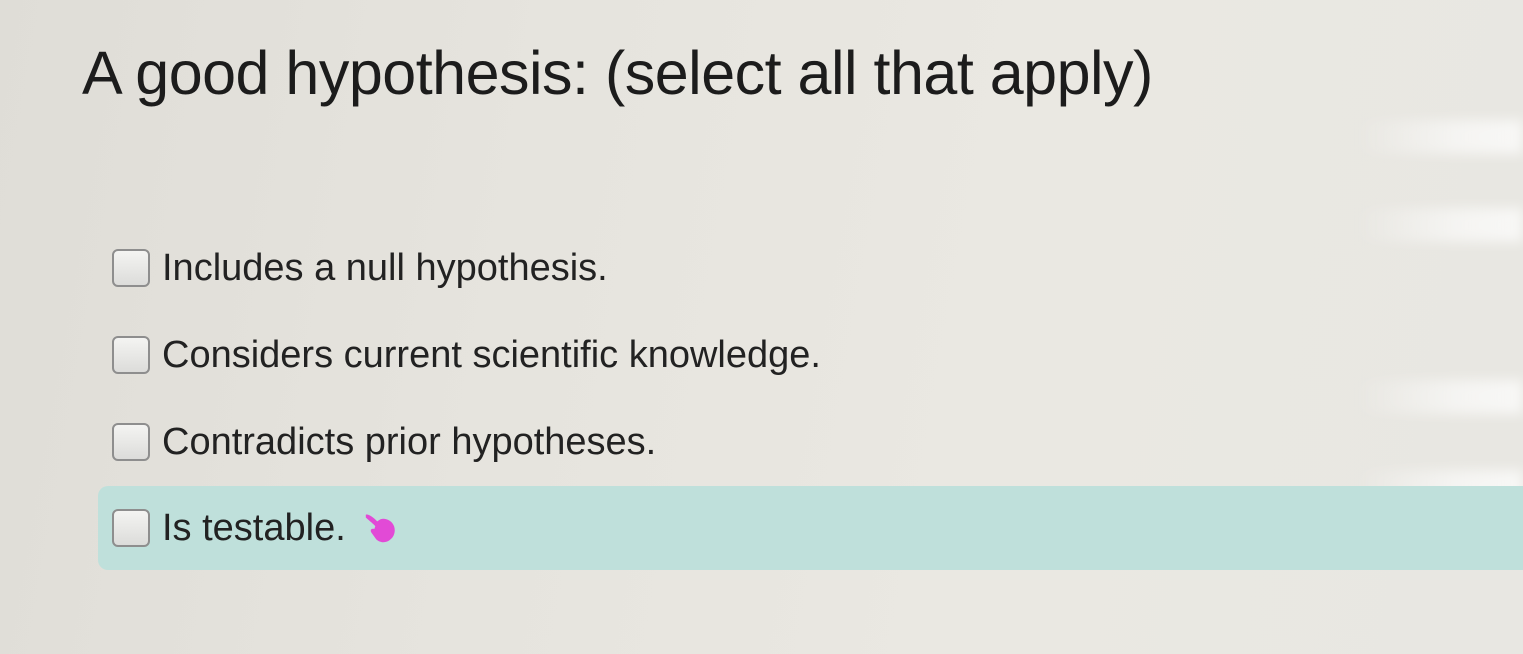 This screenshot has width=1523, height=654. Describe the element at coordinates (254, 527) in the screenshot. I see `option-label: Is testable.` at that location.